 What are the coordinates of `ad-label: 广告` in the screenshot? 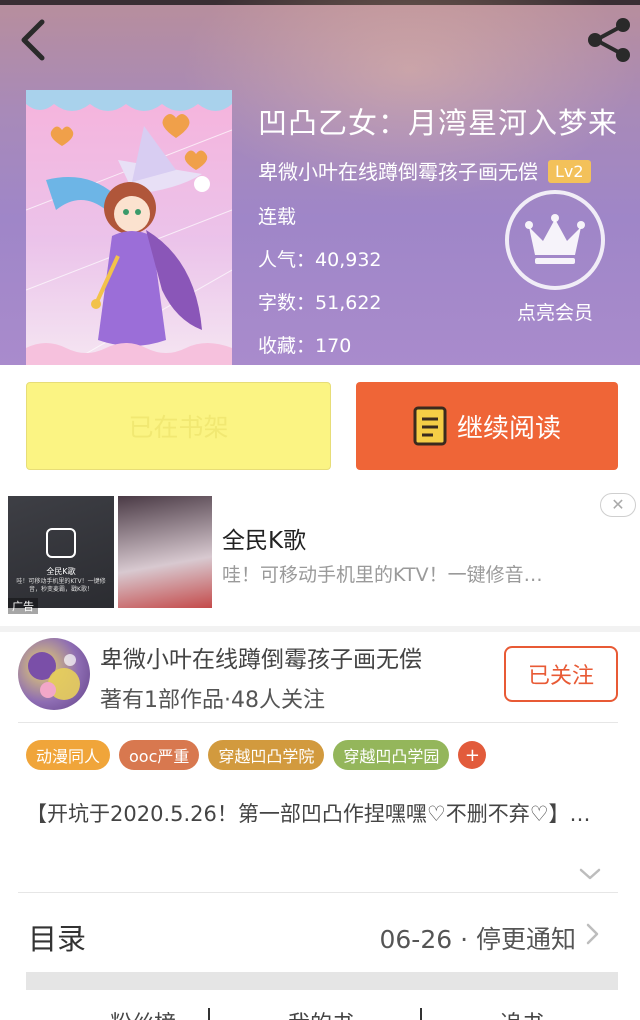 It's located at (23, 606).